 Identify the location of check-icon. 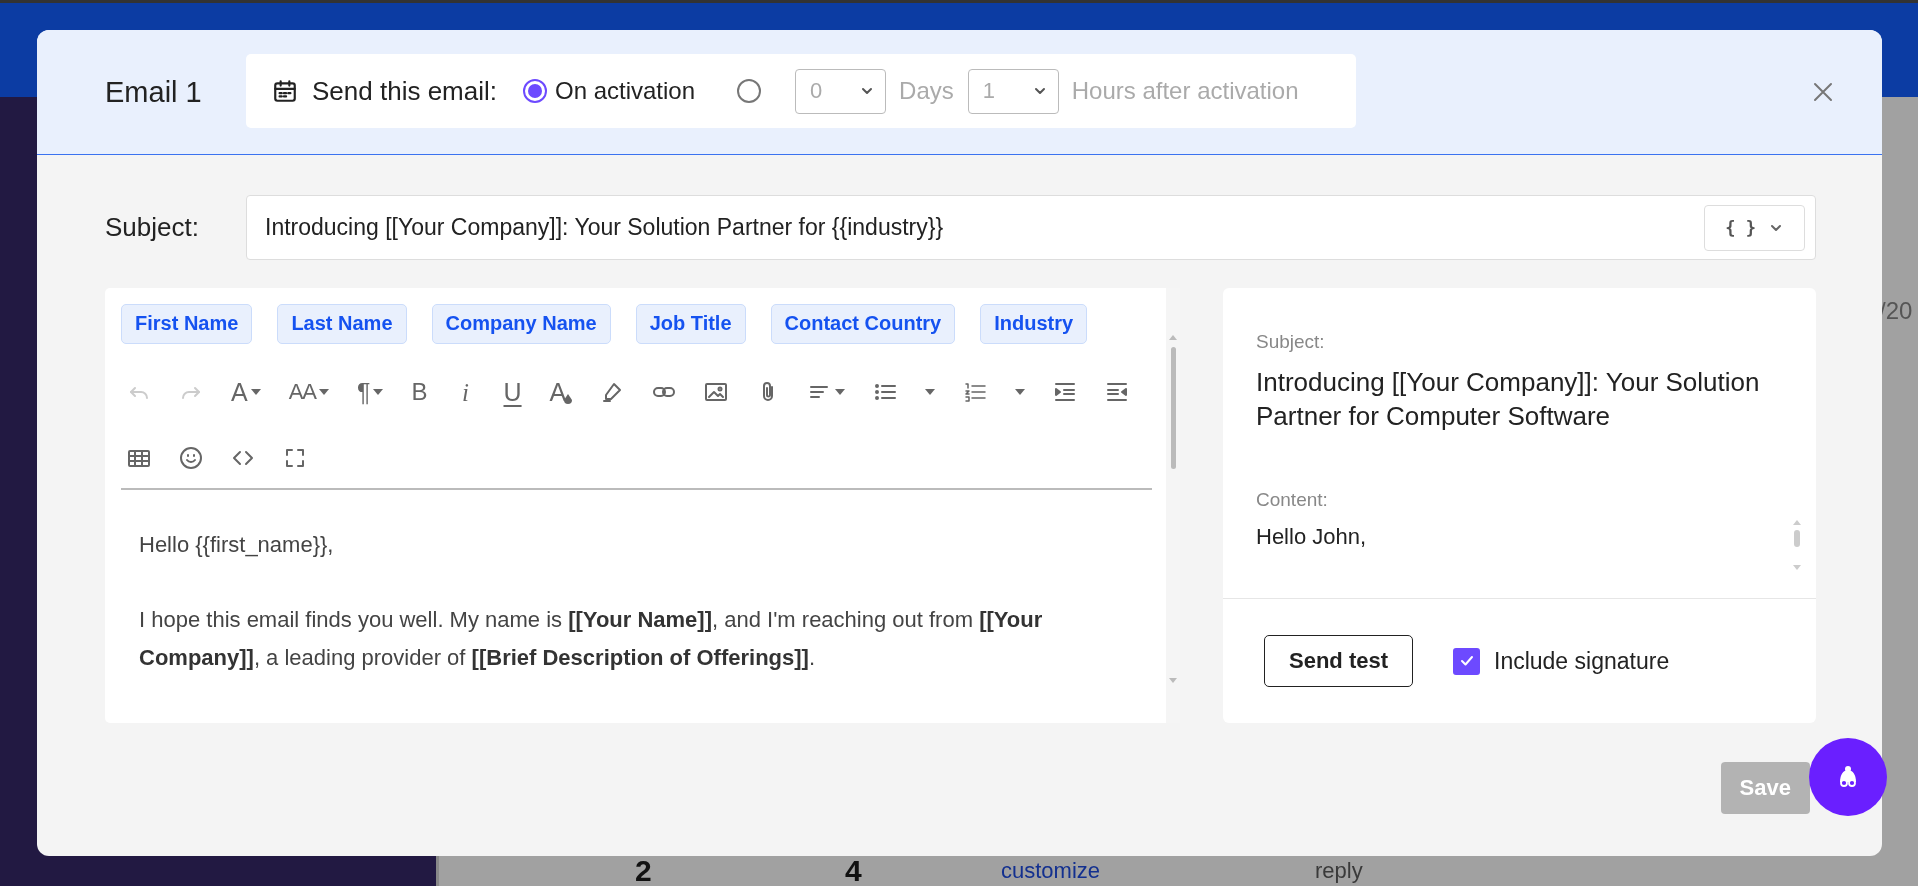
(1466, 661).